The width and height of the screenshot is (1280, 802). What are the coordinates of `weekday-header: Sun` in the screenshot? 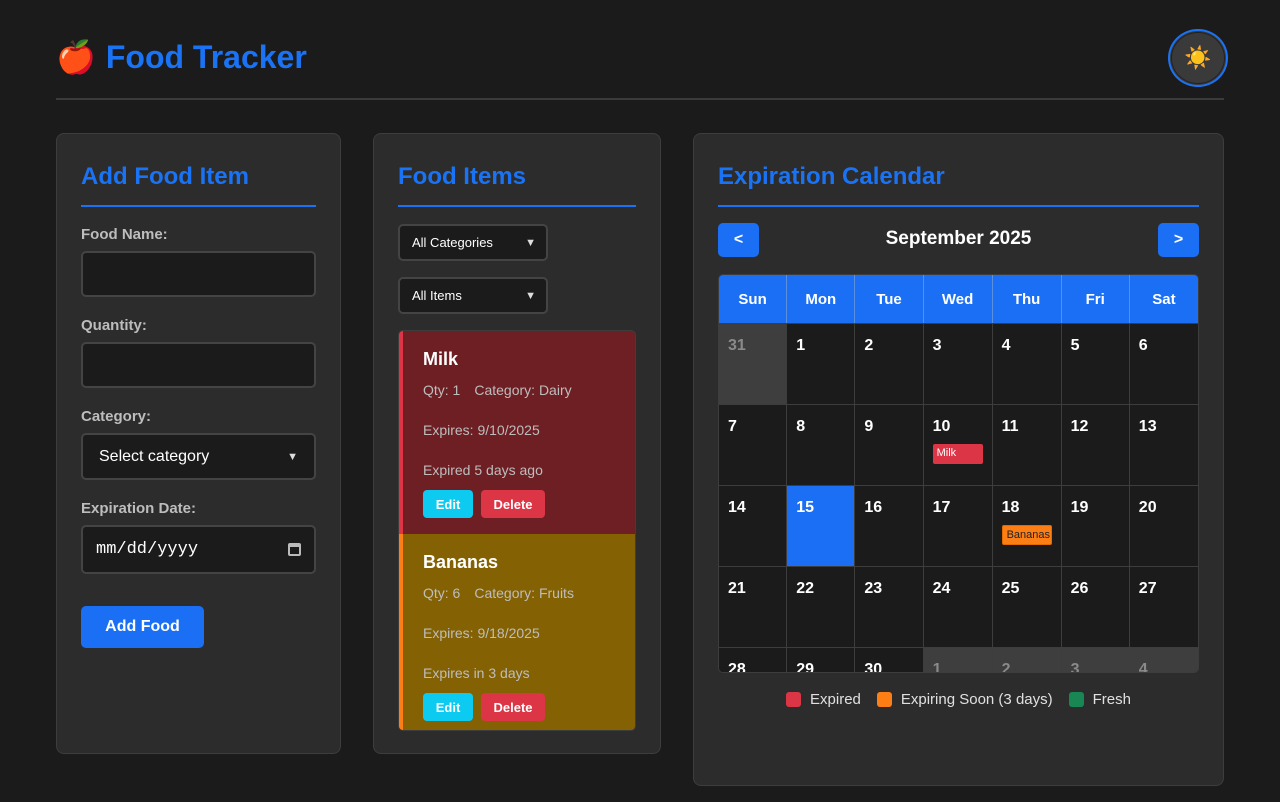 It's located at (753, 299).